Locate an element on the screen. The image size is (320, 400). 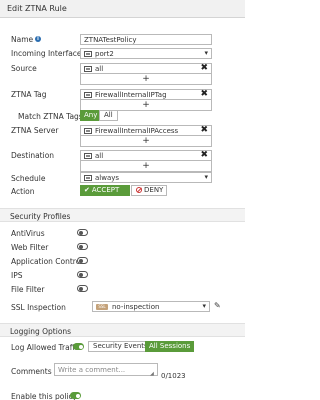
file-filter-label: File Filter is located at coordinates (28, 289).